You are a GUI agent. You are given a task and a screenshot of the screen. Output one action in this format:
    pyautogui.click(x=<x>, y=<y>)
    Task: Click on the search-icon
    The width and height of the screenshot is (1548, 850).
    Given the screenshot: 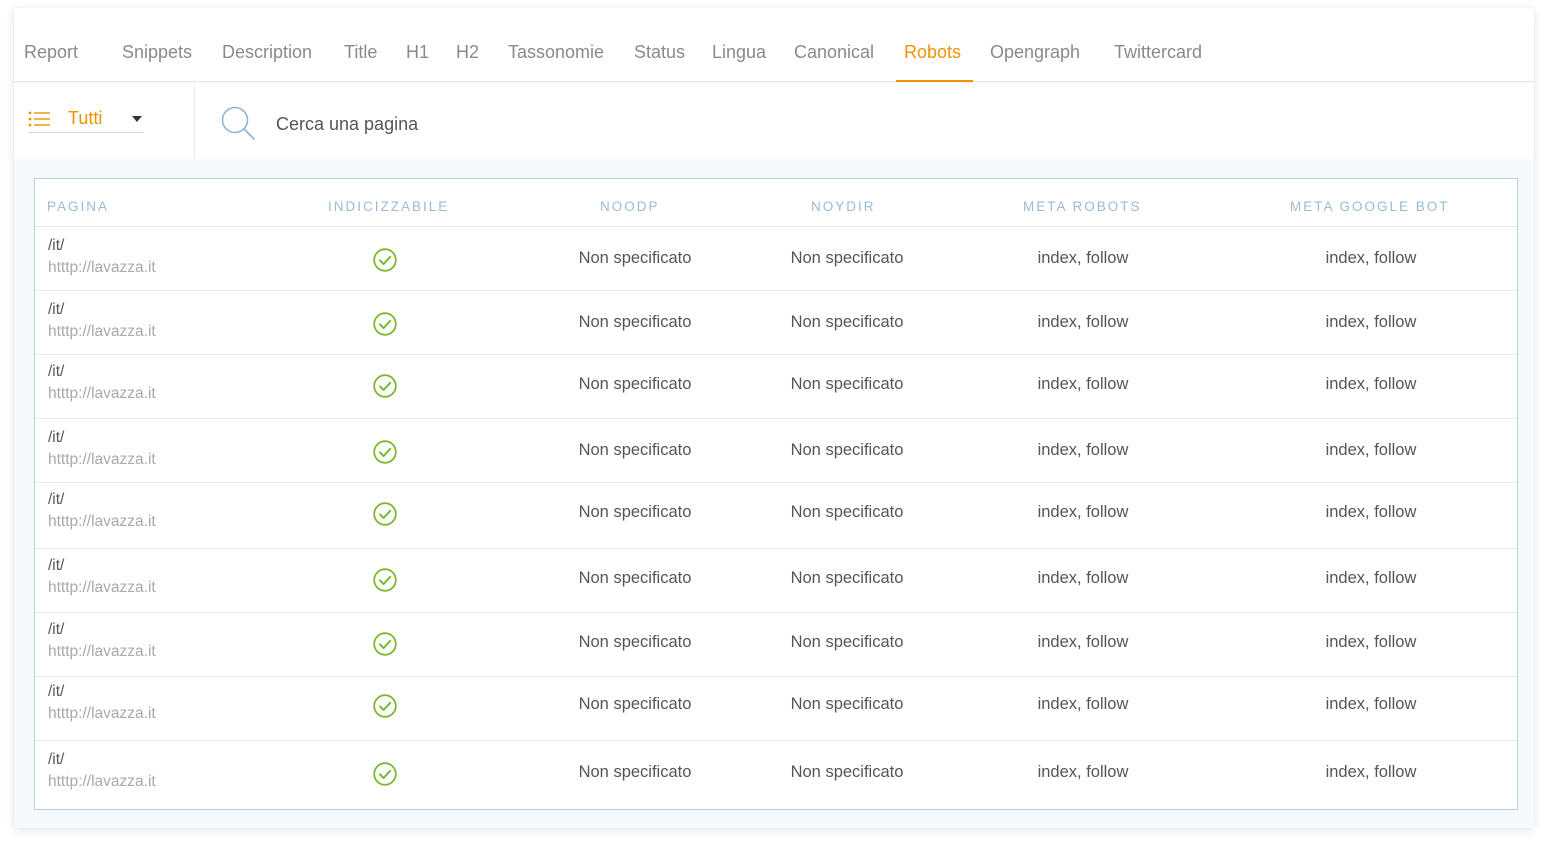 What is the action you would take?
    pyautogui.click(x=238, y=123)
    